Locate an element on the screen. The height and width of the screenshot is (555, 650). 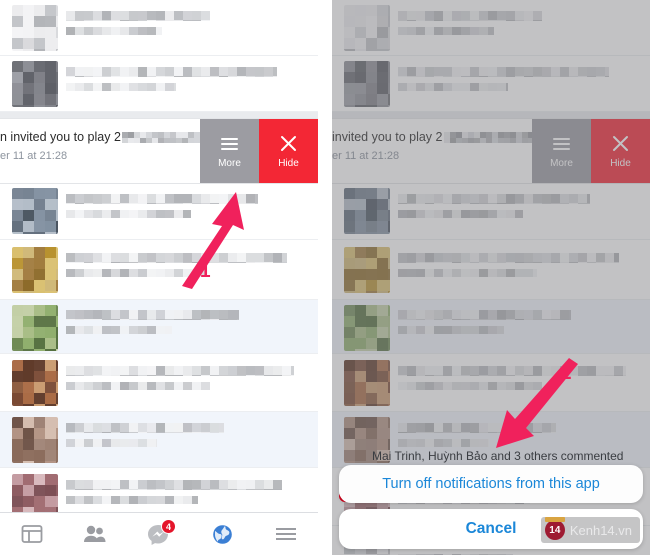
news-feed-icon is located at coordinates (32, 534).